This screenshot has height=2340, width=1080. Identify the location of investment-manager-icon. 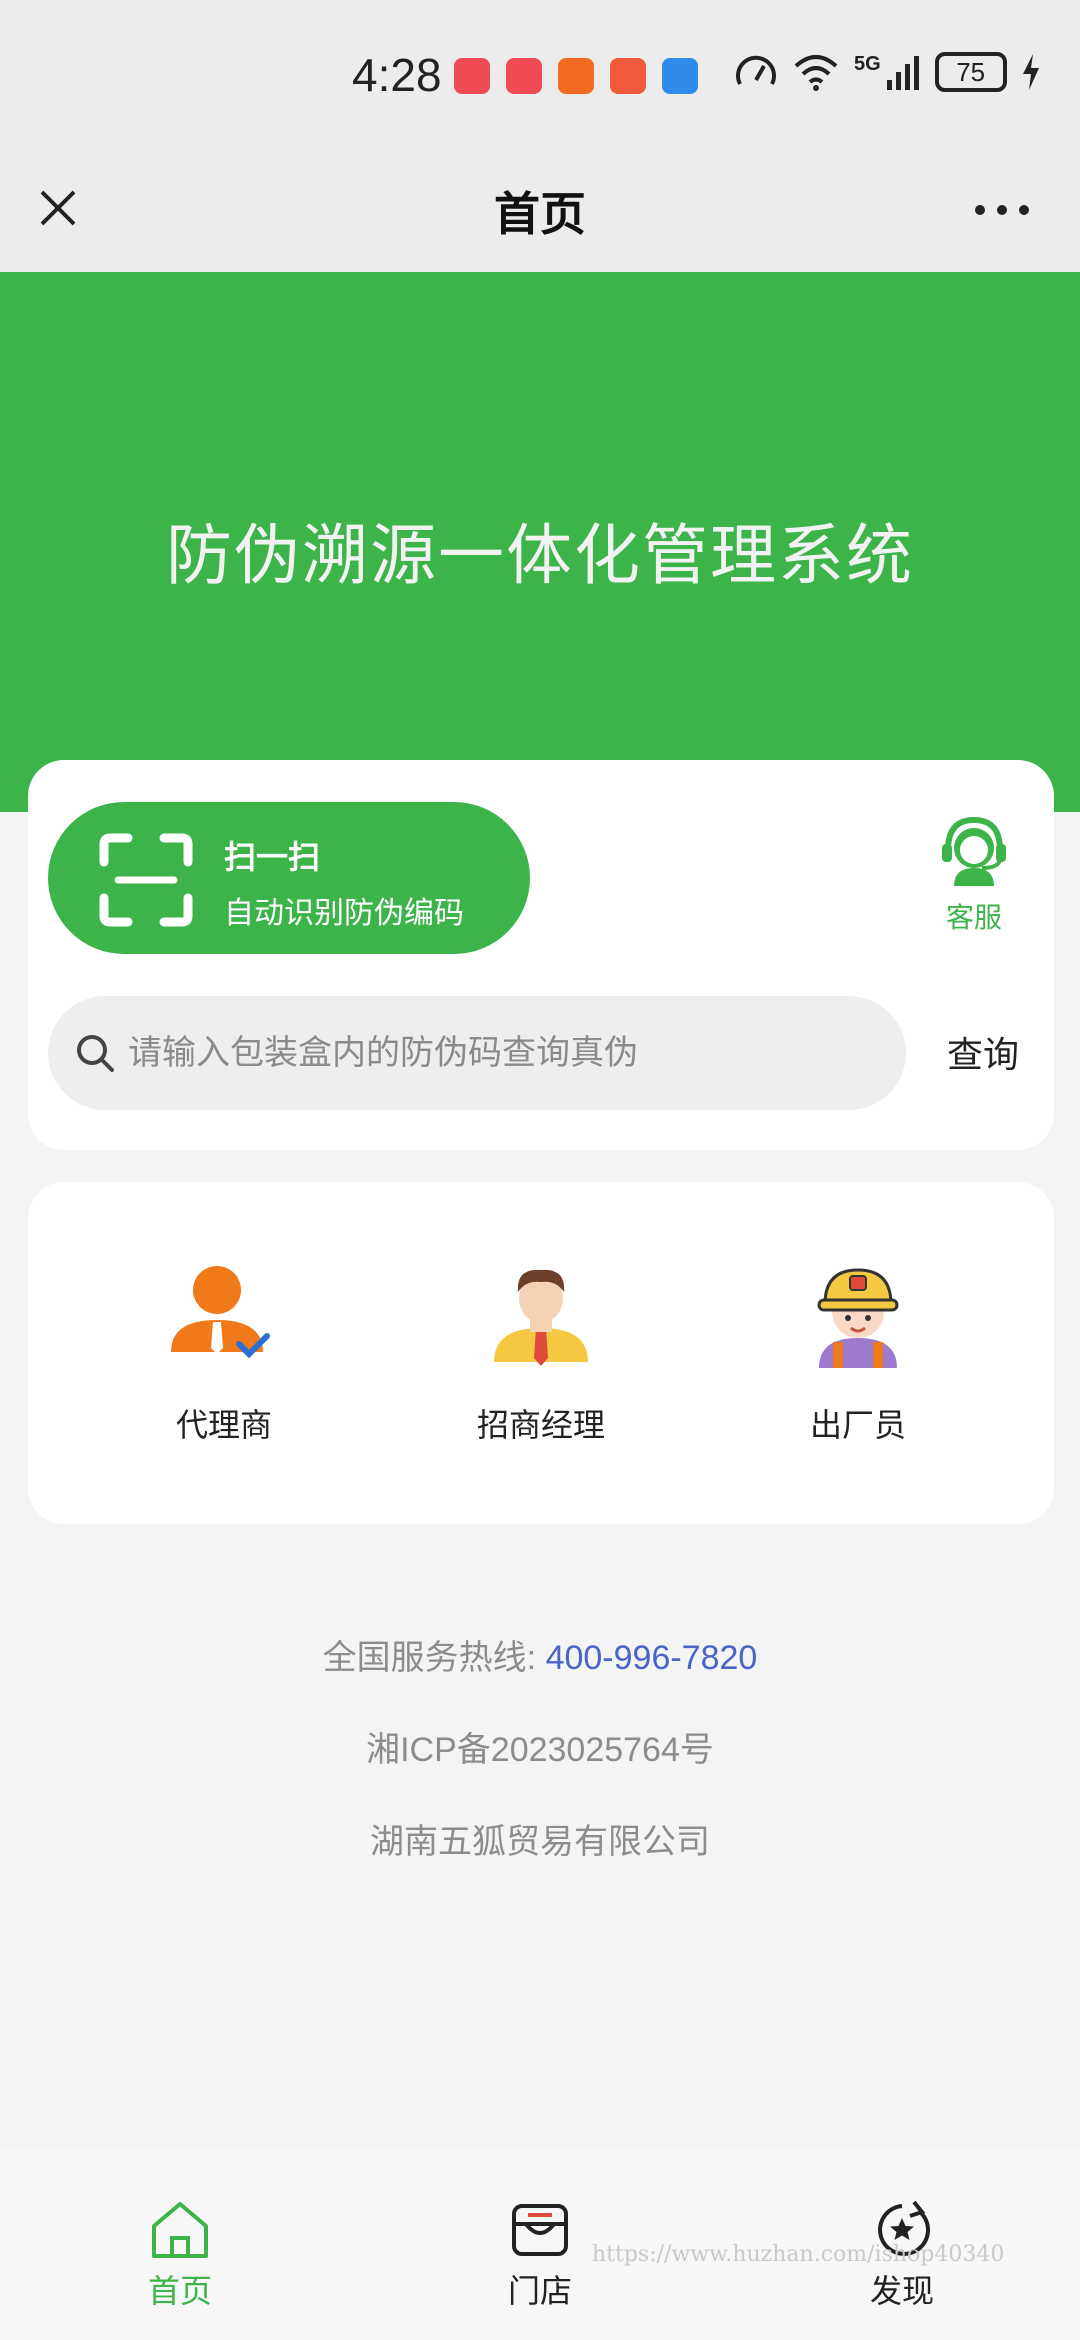
(541, 1317).